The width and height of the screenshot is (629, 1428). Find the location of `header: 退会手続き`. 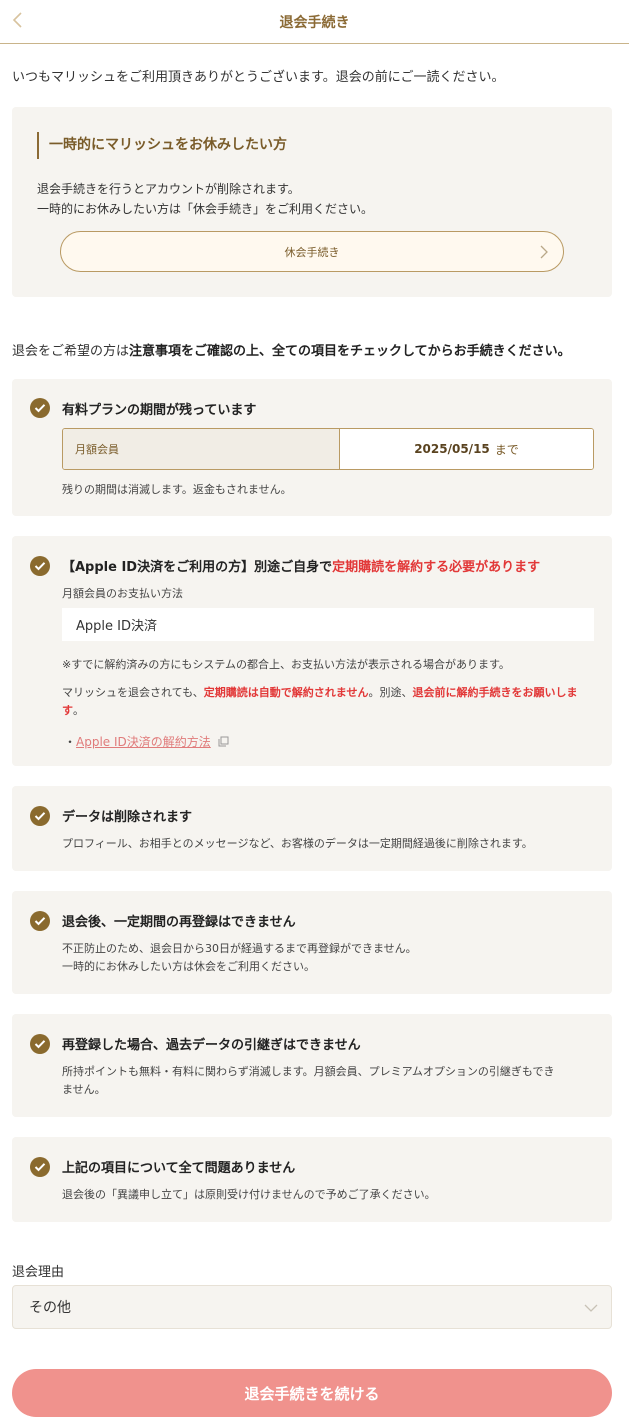

header: 退会手続き is located at coordinates (314, 22).